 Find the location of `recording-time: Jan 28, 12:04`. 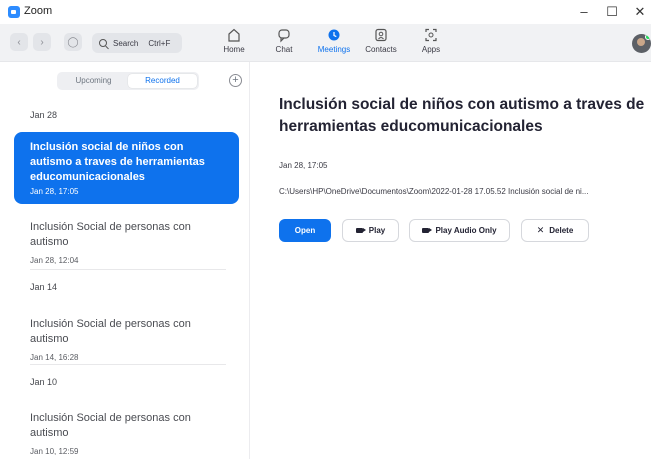

recording-time: Jan 28, 12:04 is located at coordinates (54, 260).